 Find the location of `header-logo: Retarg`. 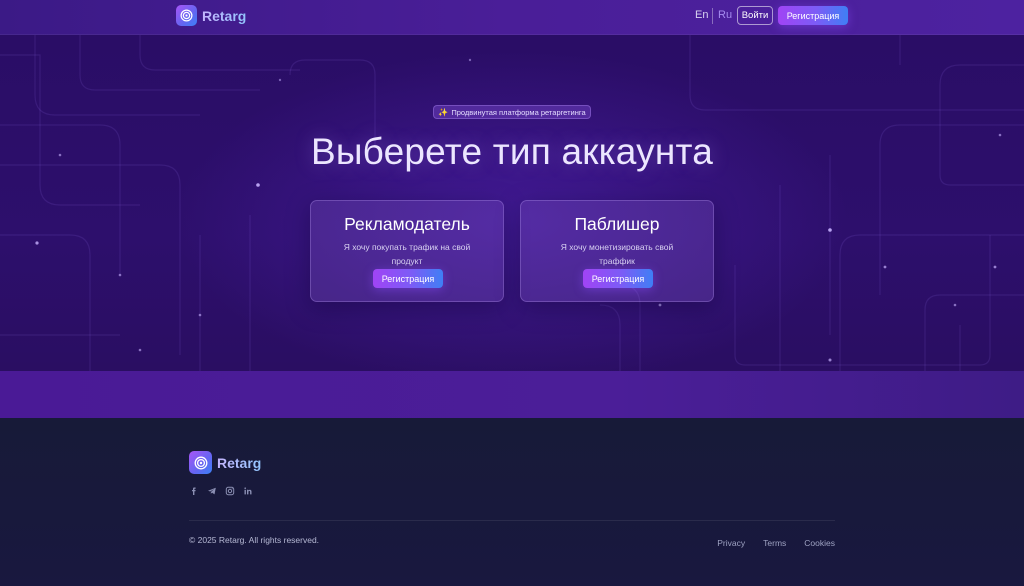

header-logo: Retarg is located at coordinates (211, 15).